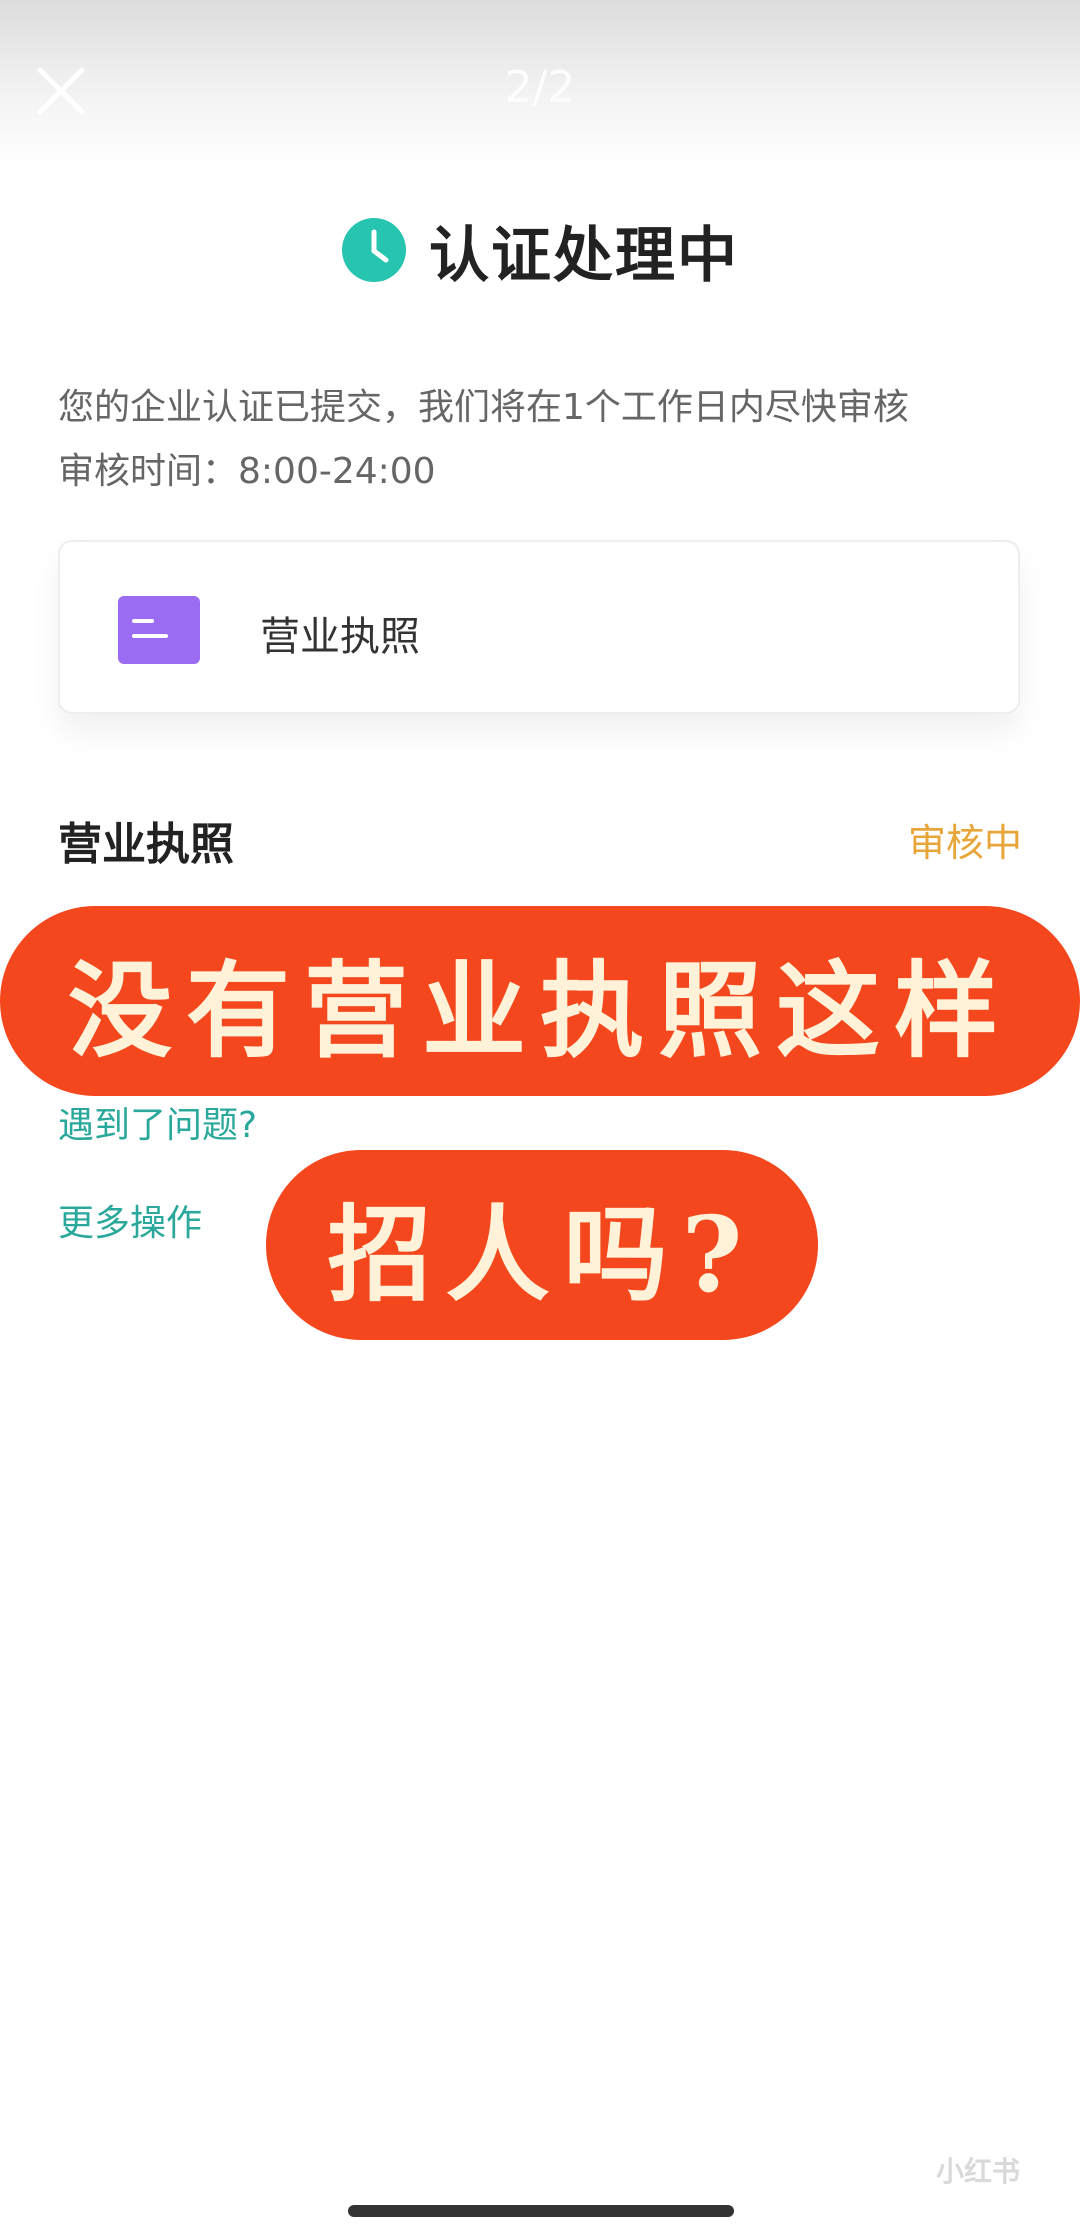  What do you see at coordinates (483, 407) in the screenshot?
I see `submission-description: 您的企业认证已提交，我们将在1个工作日内尽快审核` at bounding box center [483, 407].